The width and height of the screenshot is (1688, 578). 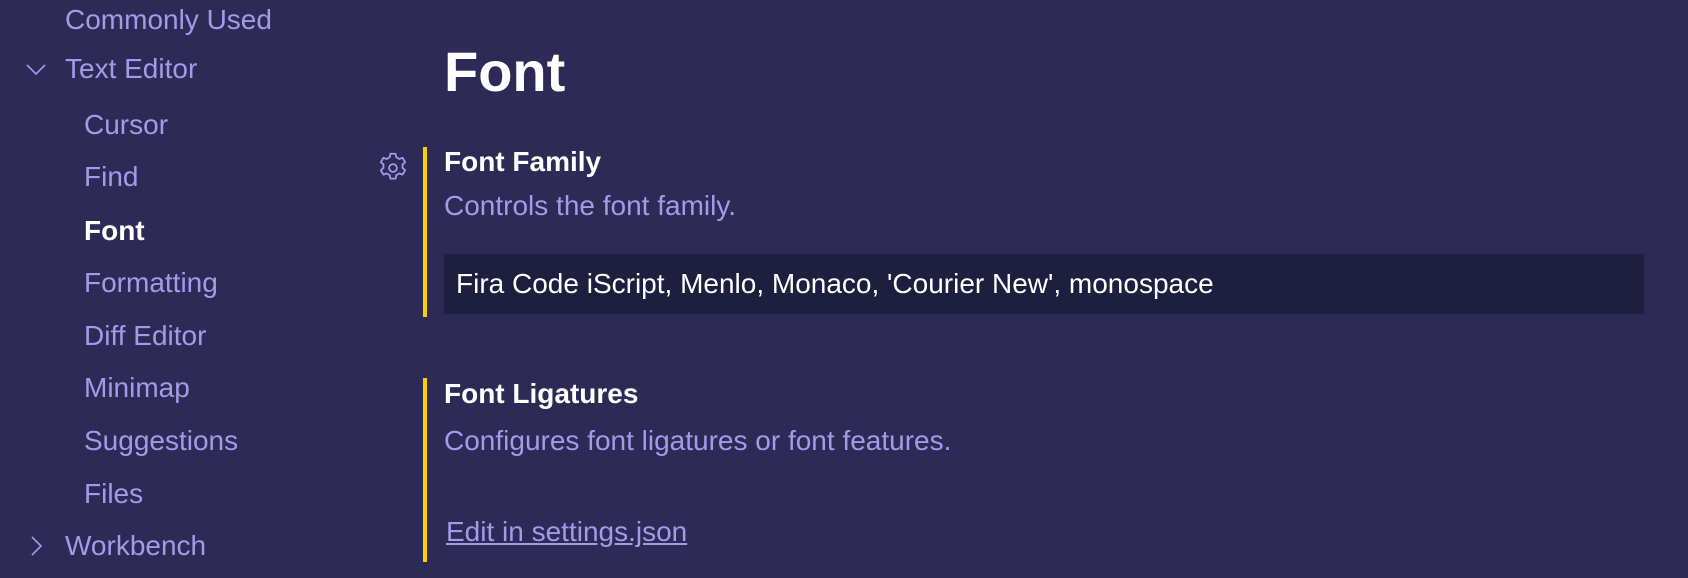 What do you see at coordinates (1044, 284) in the screenshot?
I see `font-family-input` at bounding box center [1044, 284].